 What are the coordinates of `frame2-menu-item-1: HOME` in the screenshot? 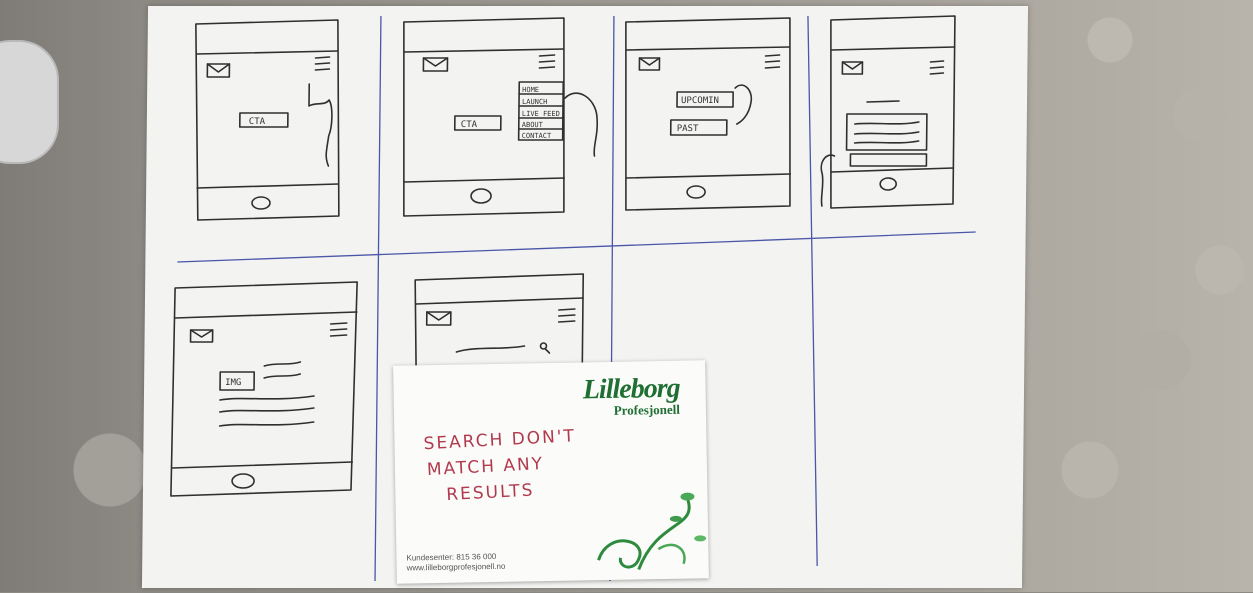 It's located at (530, 90).